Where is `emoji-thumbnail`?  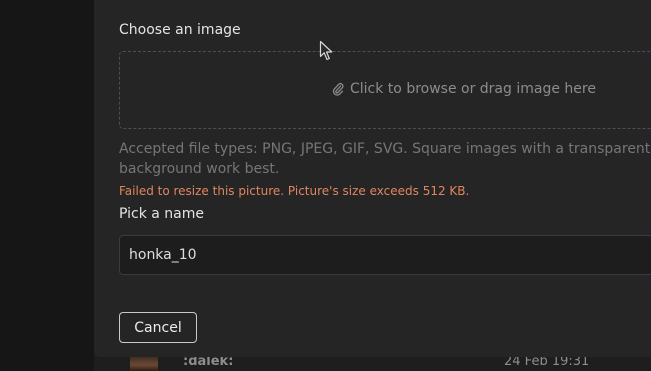
emoji-thumbnail is located at coordinates (144, 363).